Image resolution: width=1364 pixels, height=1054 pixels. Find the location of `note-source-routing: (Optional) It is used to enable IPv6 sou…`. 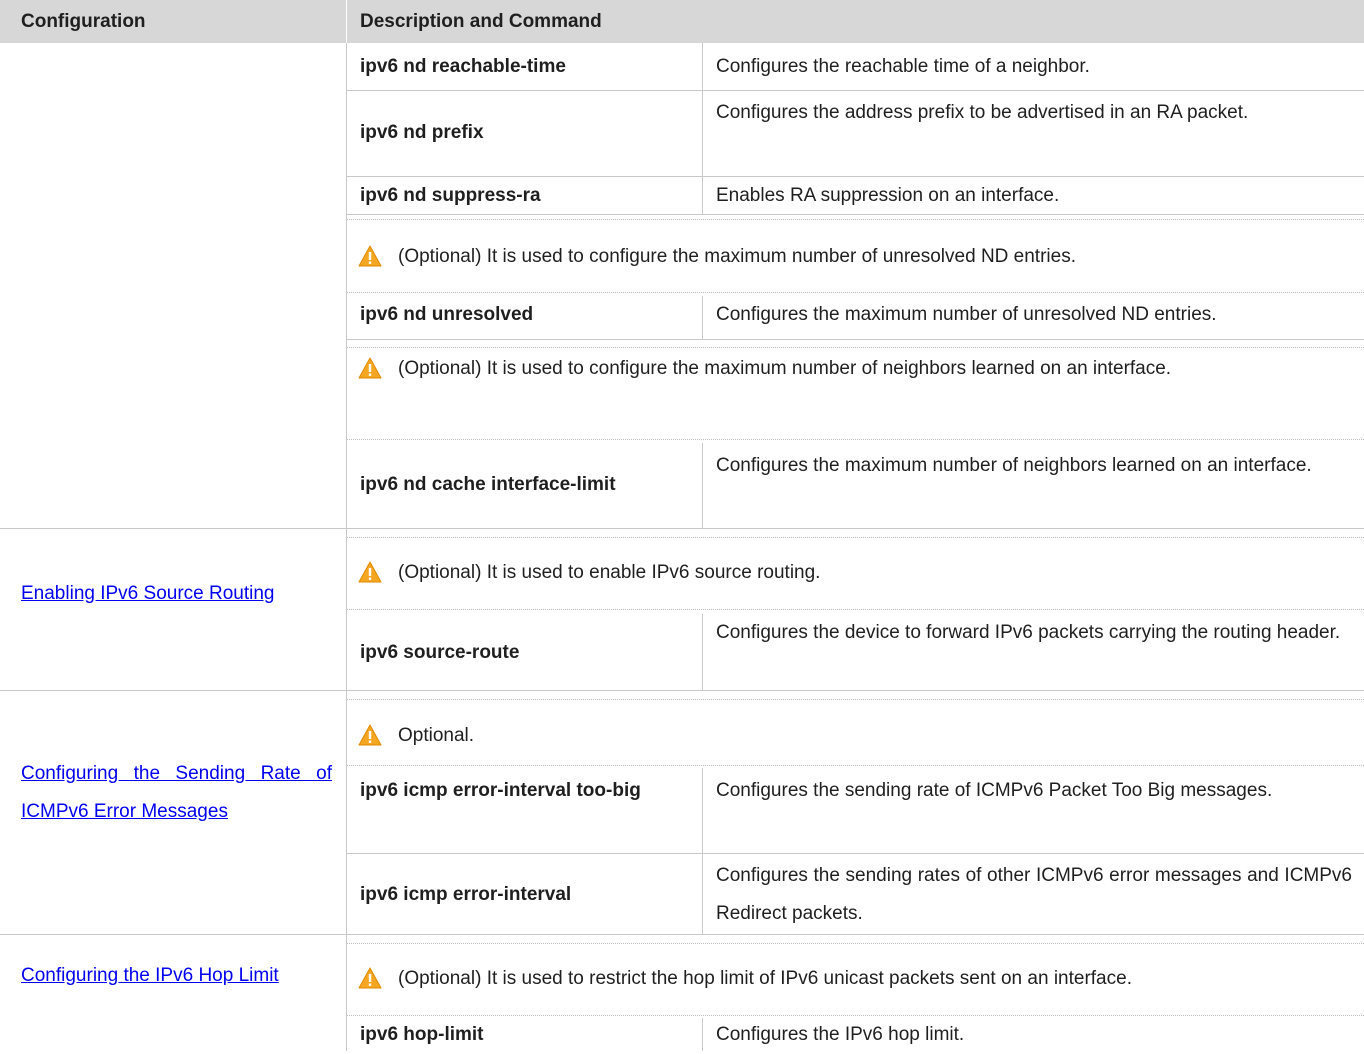

note-source-routing: (Optional) It is used to enable IPv6 sou… is located at coordinates (609, 572).